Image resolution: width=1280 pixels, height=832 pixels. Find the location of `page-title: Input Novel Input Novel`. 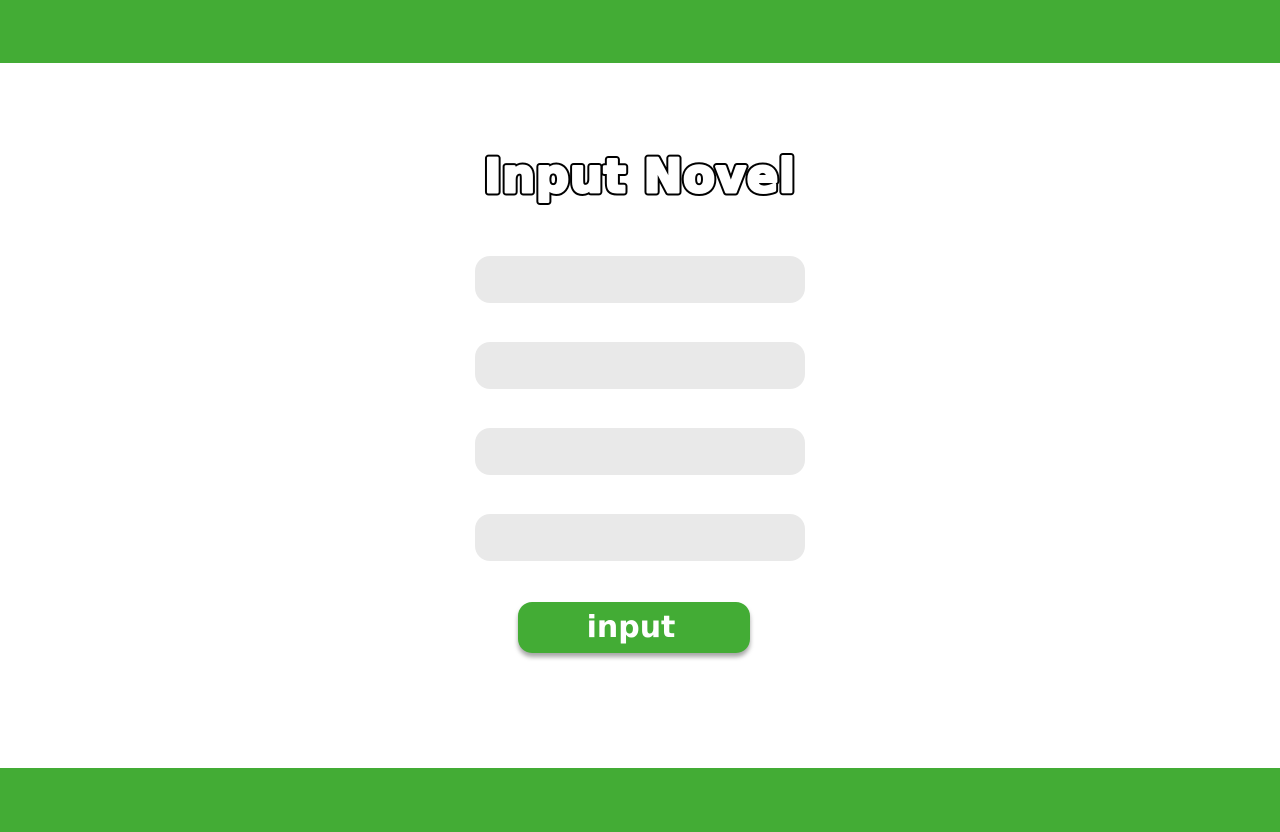

page-title: Input Novel Input Novel is located at coordinates (640, 178).